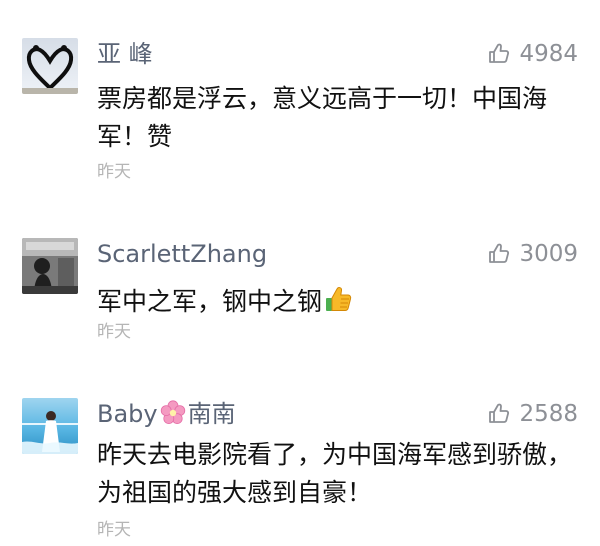  I want to click on cherry-blossom-icon, so click(173, 413).